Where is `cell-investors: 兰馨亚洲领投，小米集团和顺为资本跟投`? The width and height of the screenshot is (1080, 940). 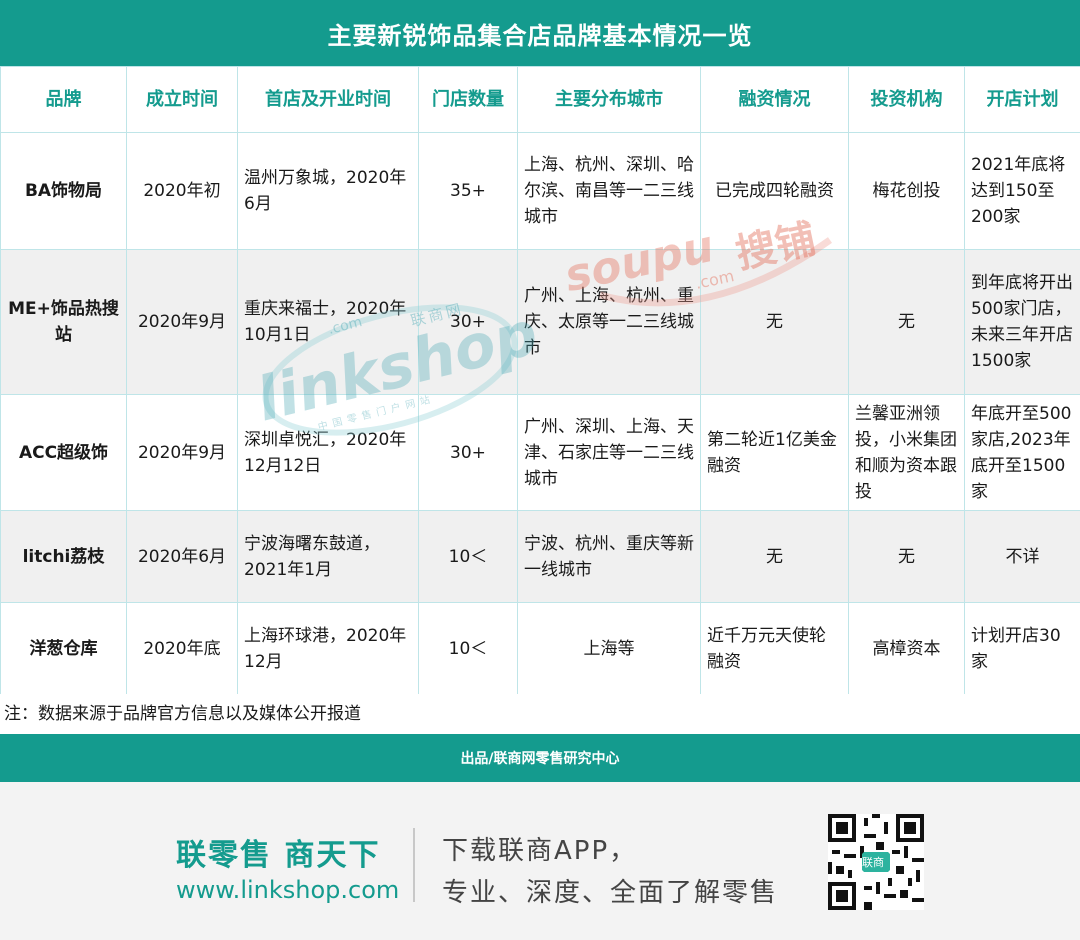 cell-investors: 兰馨亚洲领投，小米集团和顺为资本跟投 is located at coordinates (906, 452).